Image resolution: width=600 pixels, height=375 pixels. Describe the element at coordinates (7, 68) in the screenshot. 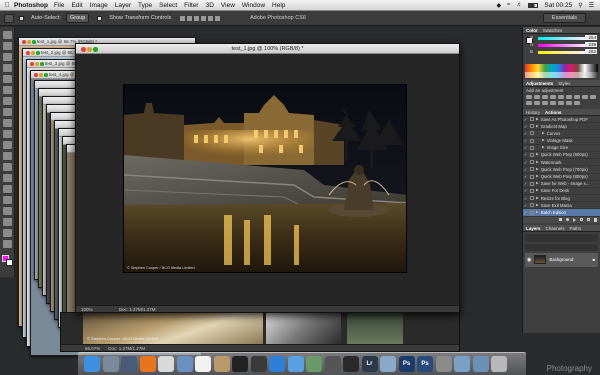

I see `quick-select-tool-icon` at that location.